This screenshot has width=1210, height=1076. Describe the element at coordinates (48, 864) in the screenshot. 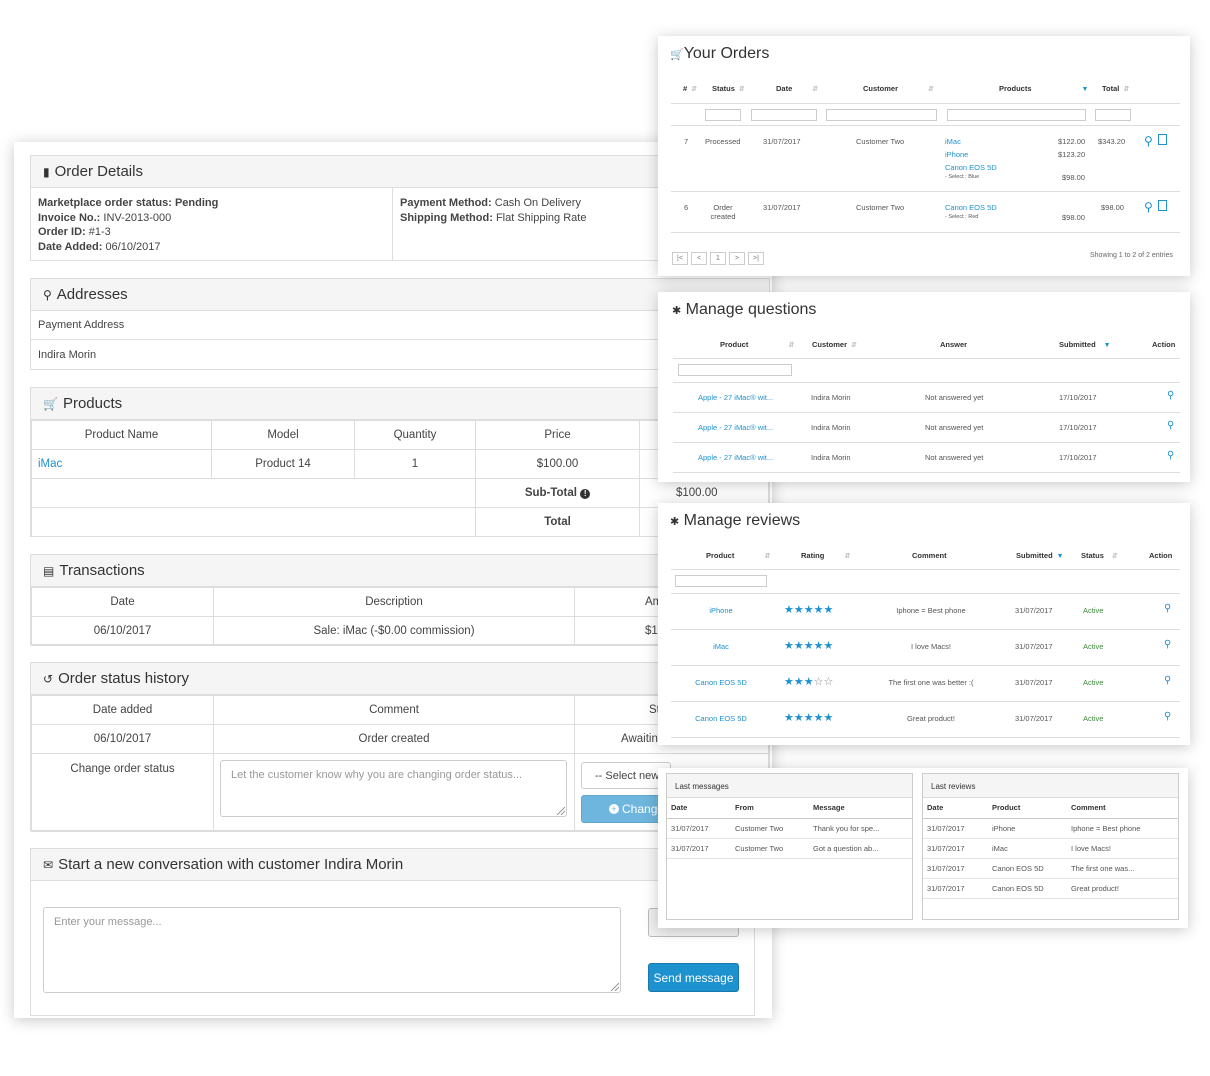

I see `envelope-icon: ✉` at that location.